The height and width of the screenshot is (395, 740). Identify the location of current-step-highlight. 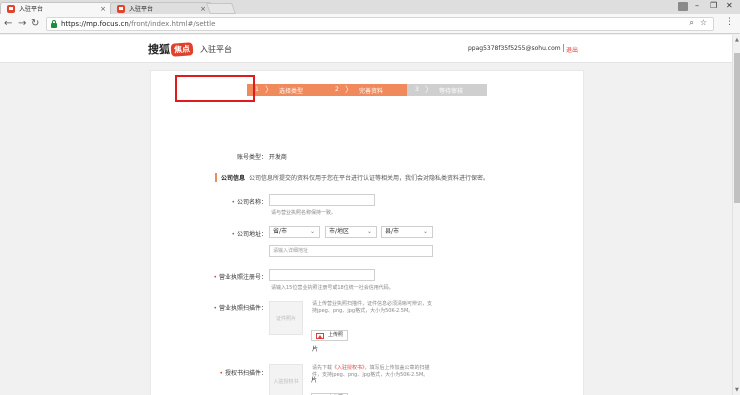
(215, 88).